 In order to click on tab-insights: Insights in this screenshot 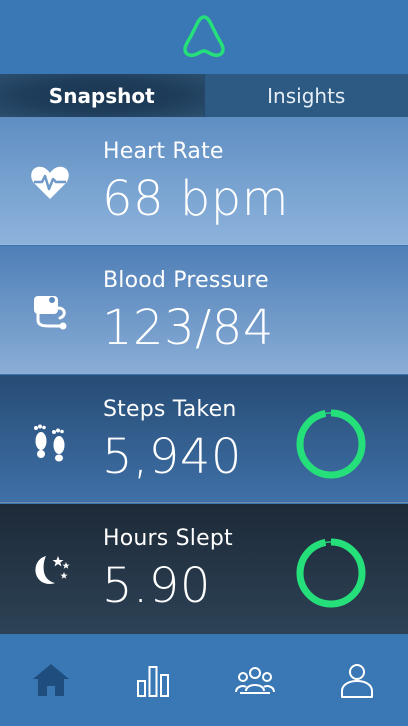, I will do `click(305, 95)`.